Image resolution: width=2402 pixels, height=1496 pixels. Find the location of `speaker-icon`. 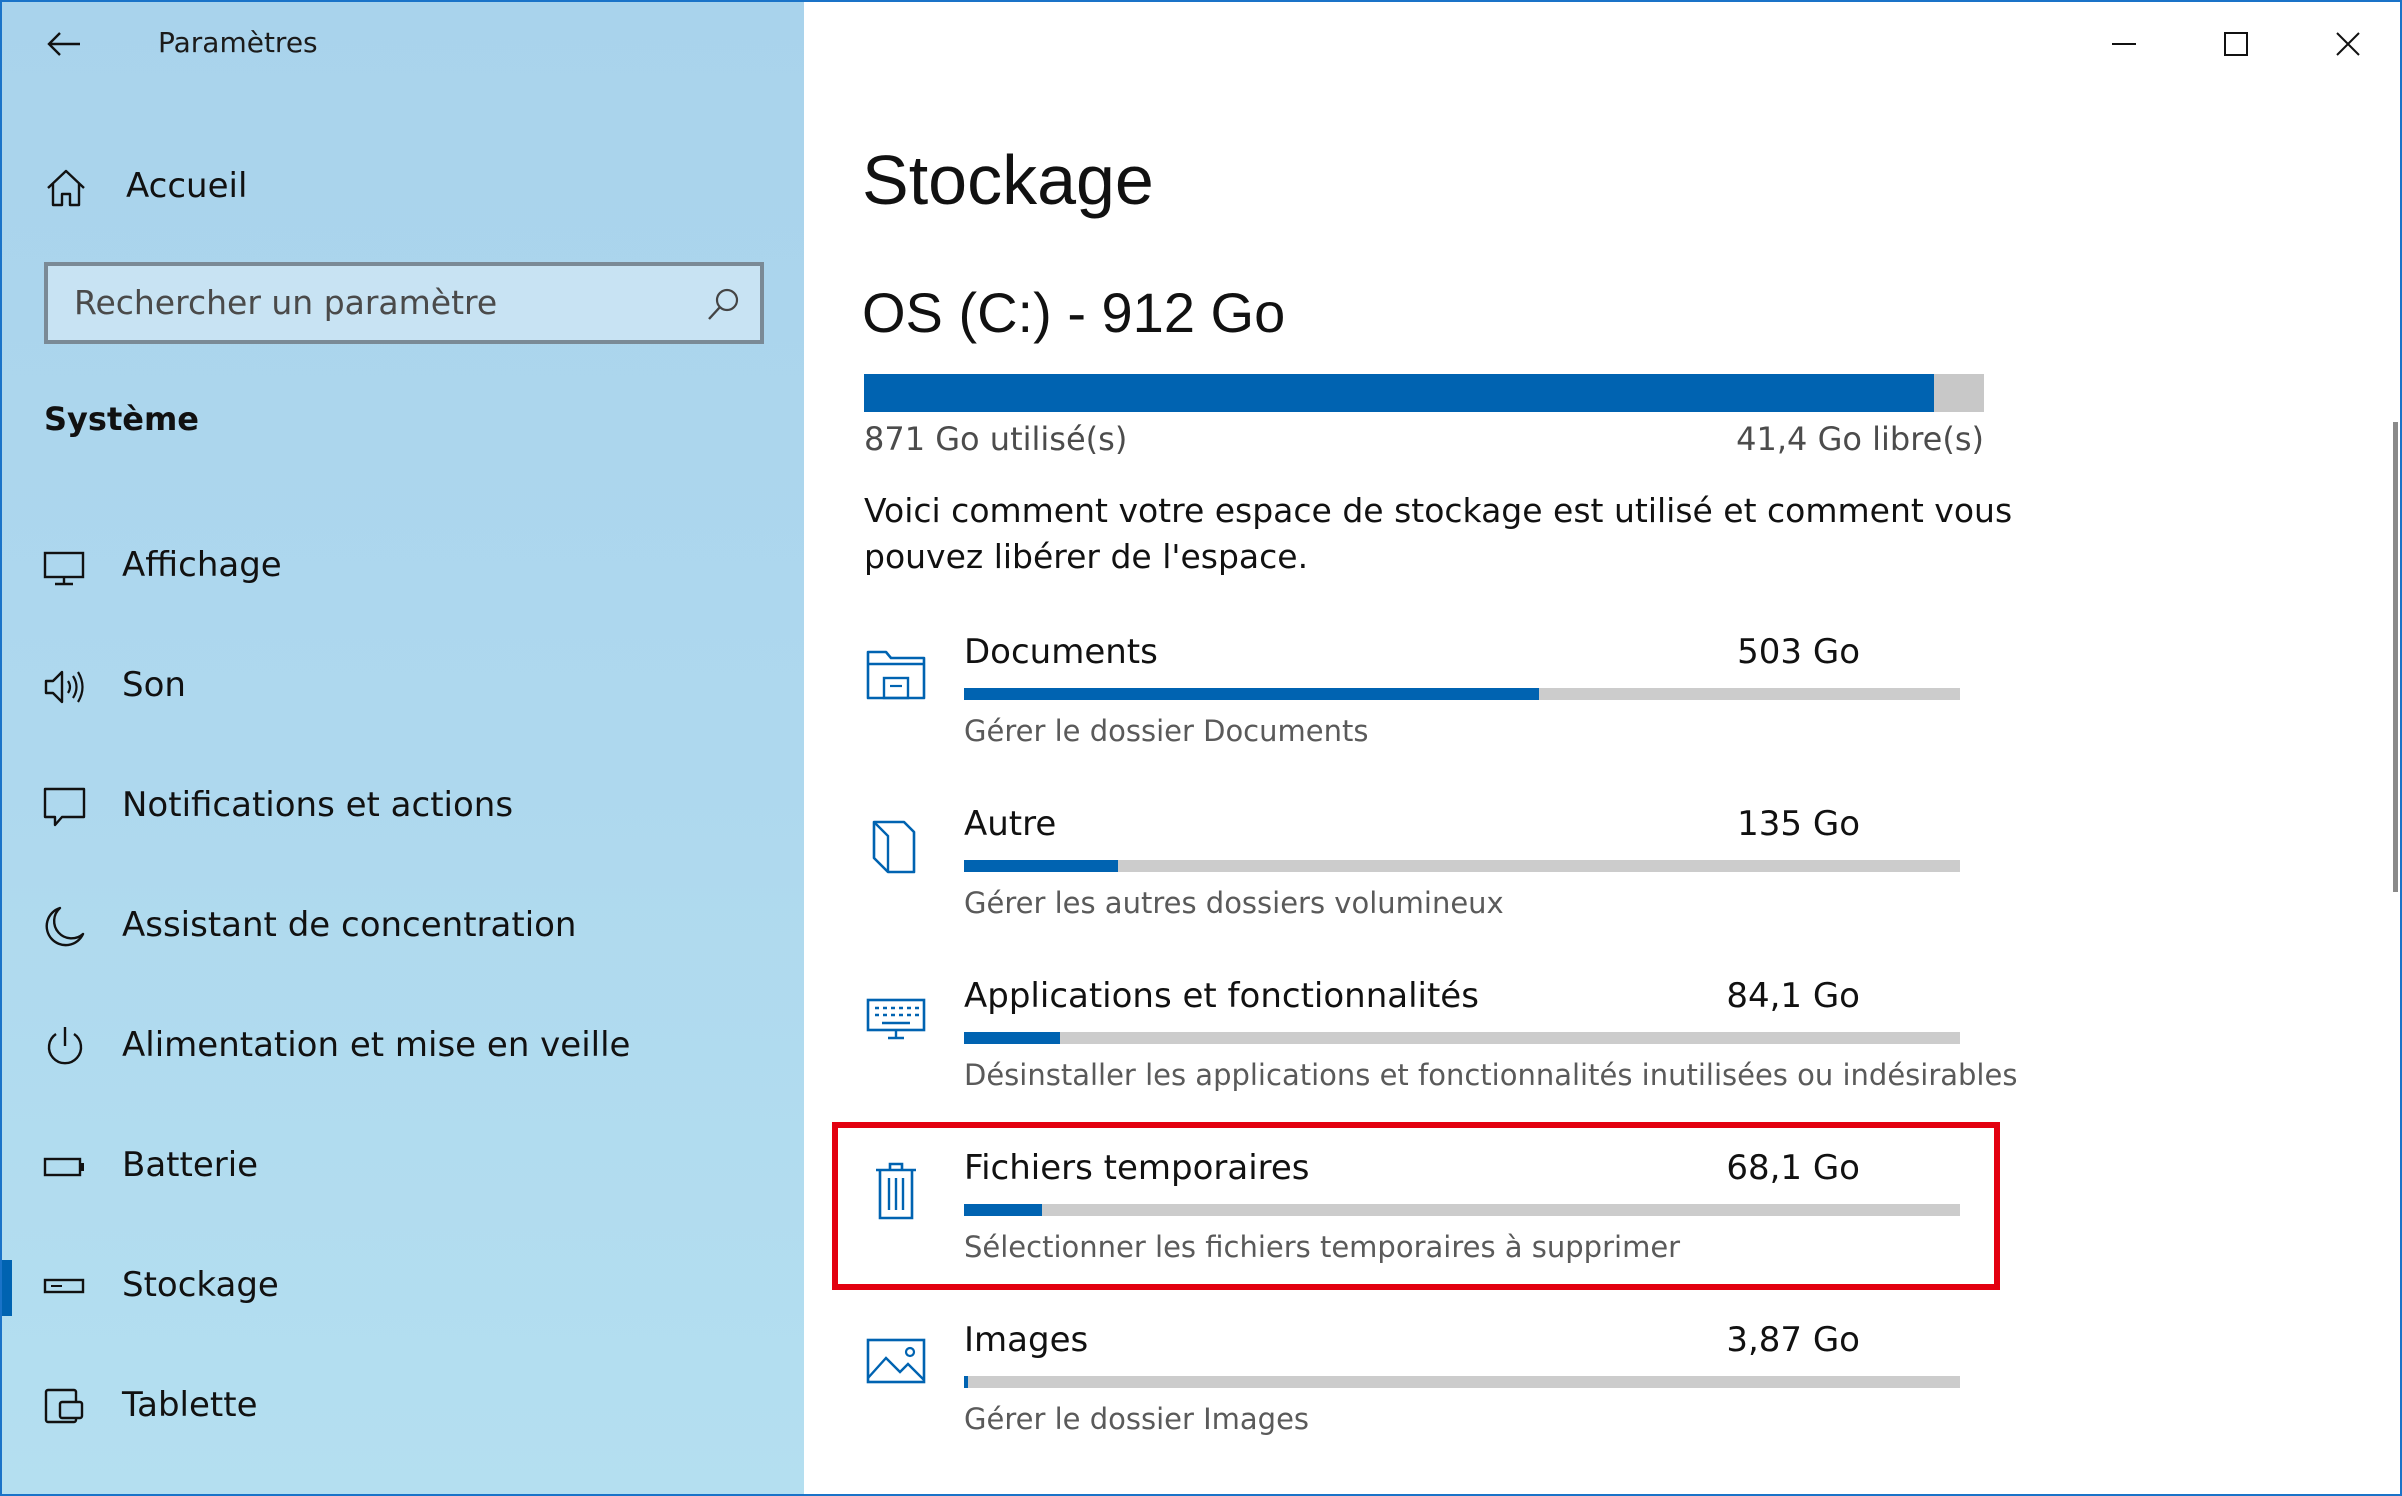

speaker-icon is located at coordinates (64, 687).